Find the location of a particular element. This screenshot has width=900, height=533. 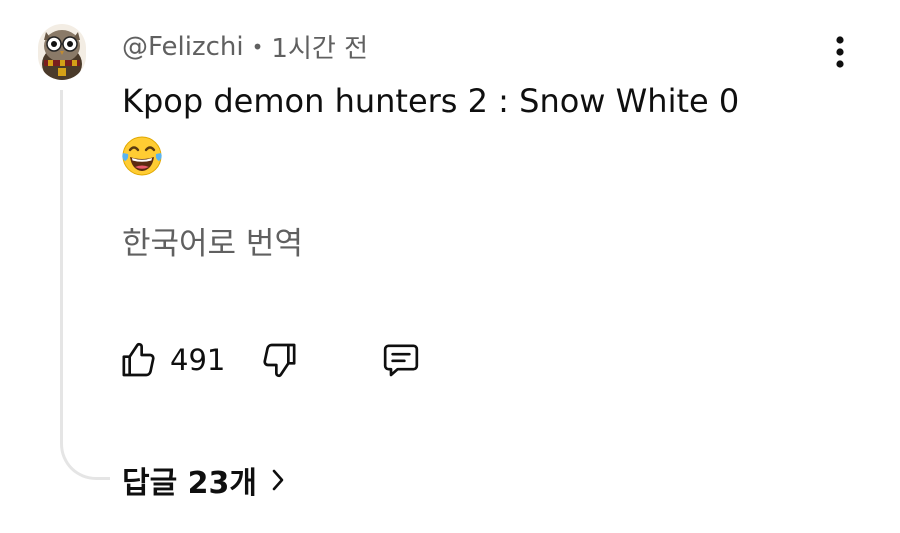

chevron-right-icon is located at coordinates (278, 480).